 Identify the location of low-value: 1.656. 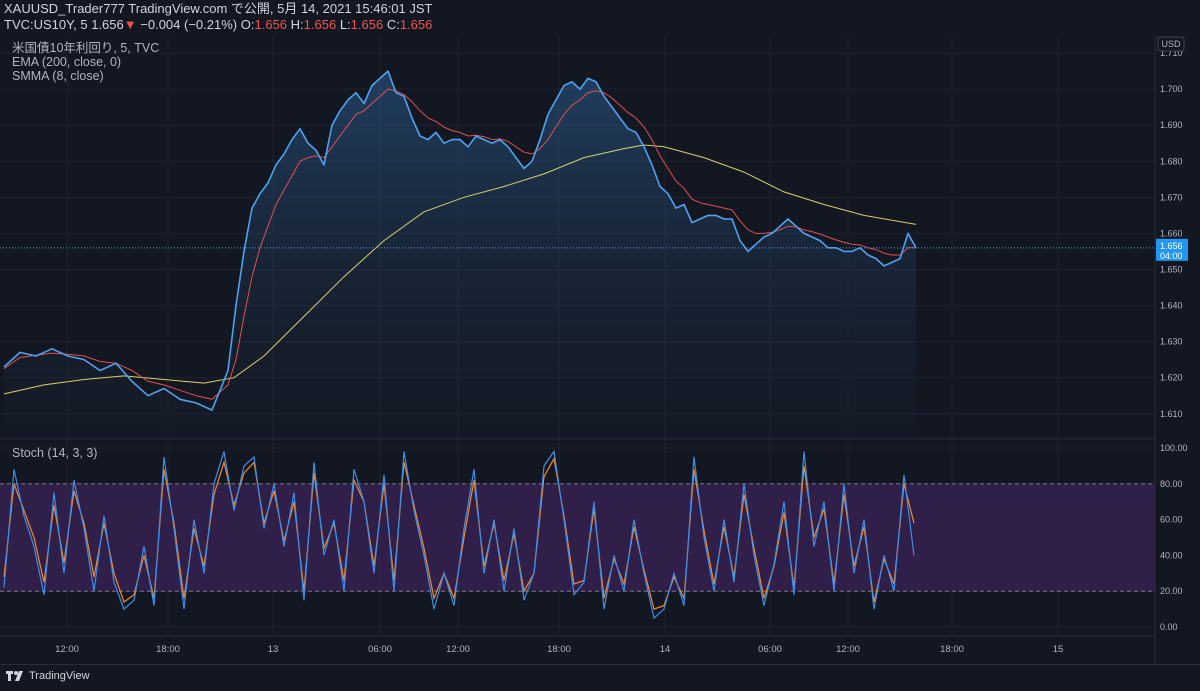
(367, 24).